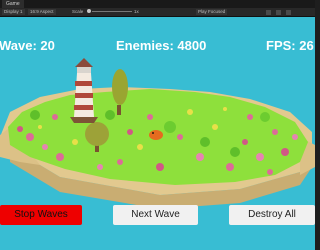 This screenshot has width=320, height=250. Describe the element at coordinates (278, 12) in the screenshot. I see `stats-icon` at that location.